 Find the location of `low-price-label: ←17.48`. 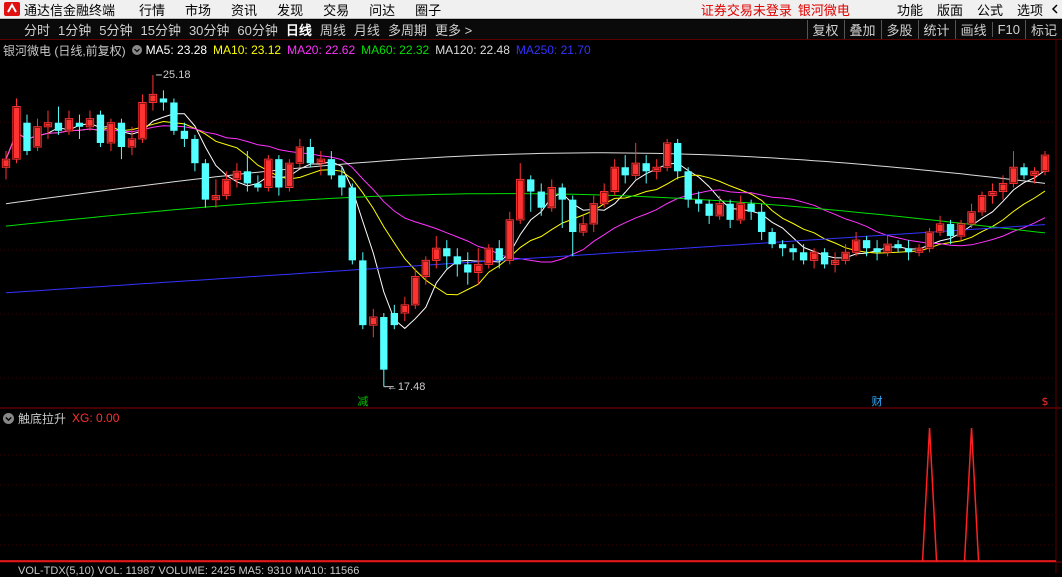

low-price-label: ←17.48 is located at coordinates (406, 387).